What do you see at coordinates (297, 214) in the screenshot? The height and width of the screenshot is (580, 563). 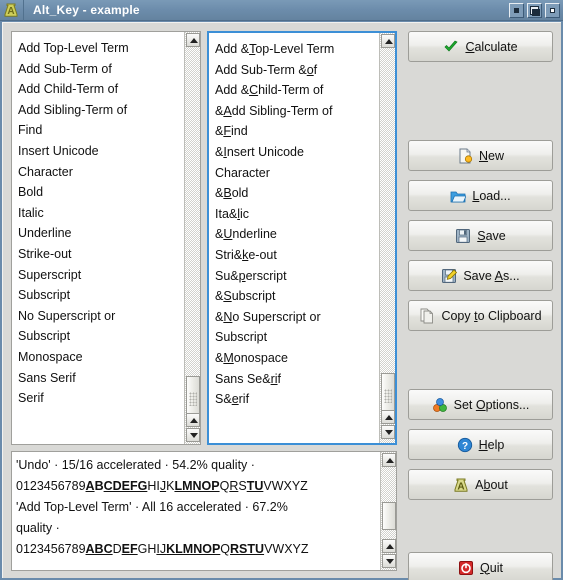 I see `list-item: Ita&lic` at bounding box center [297, 214].